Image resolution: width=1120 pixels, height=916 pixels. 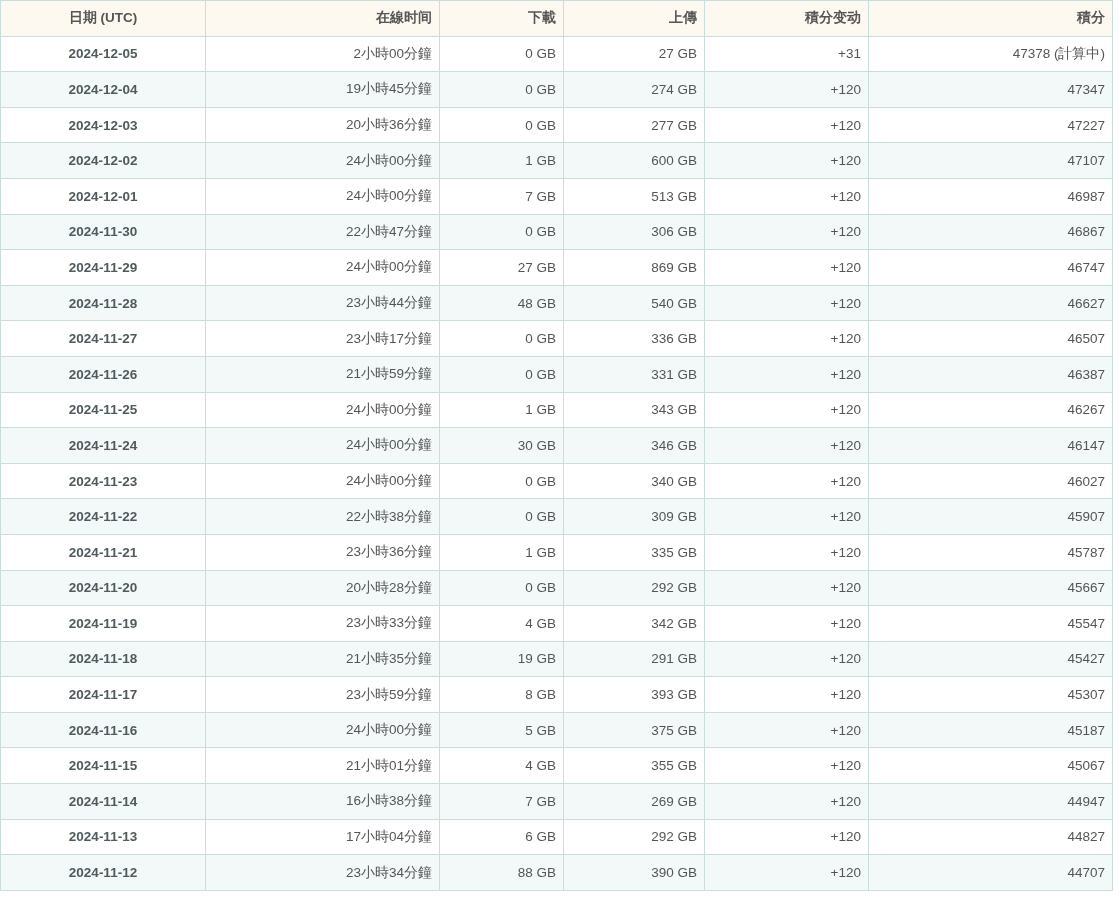 I want to click on table-cell: 44827, so click(x=990, y=837).